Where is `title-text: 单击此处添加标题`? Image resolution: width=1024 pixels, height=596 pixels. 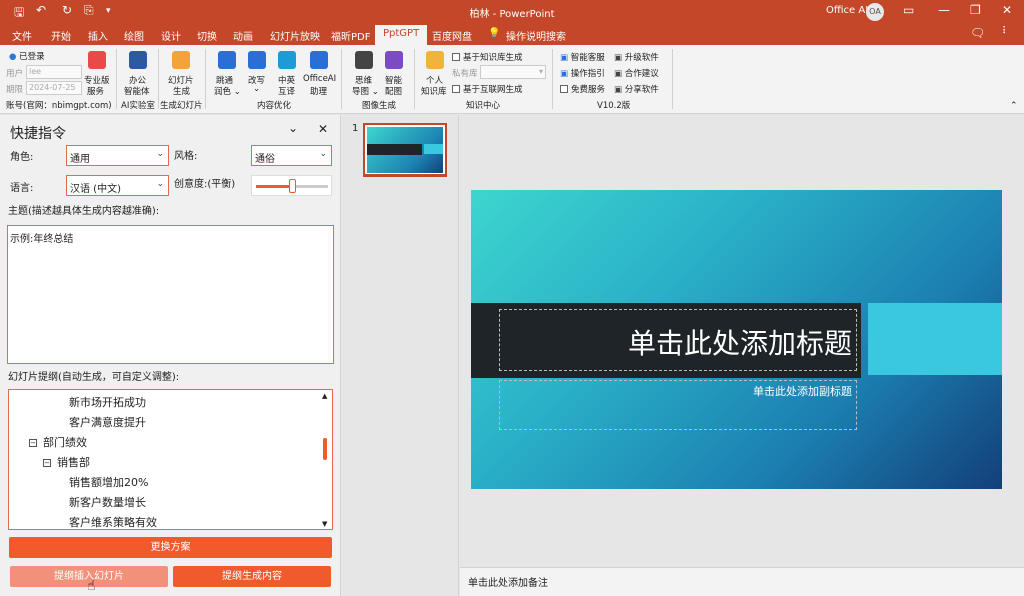 title-text: 单击此处添加标题 is located at coordinates (739, 343).